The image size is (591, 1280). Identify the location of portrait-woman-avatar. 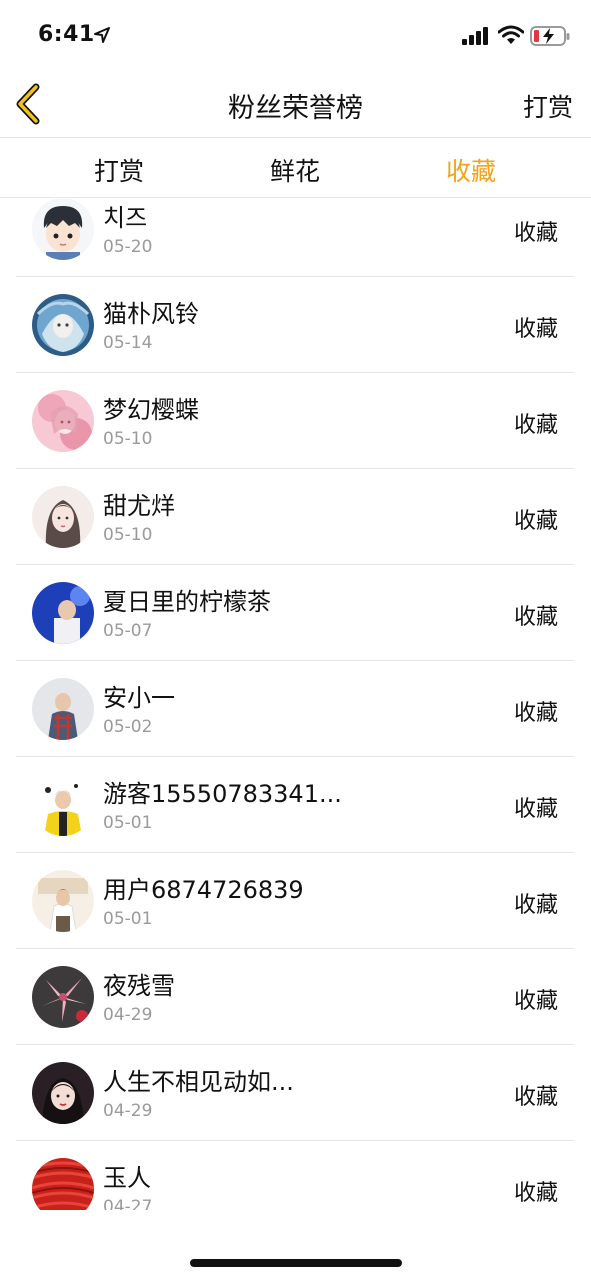
(63, 1093).